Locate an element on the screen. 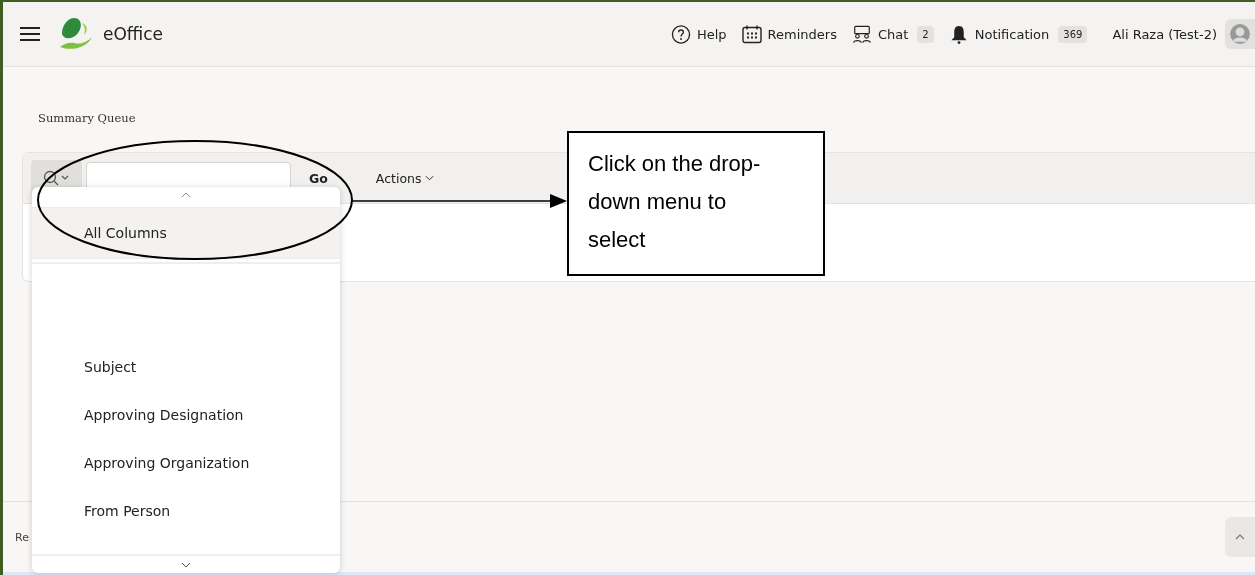  menu-item: All Columns is located at coordinates (186, 233).